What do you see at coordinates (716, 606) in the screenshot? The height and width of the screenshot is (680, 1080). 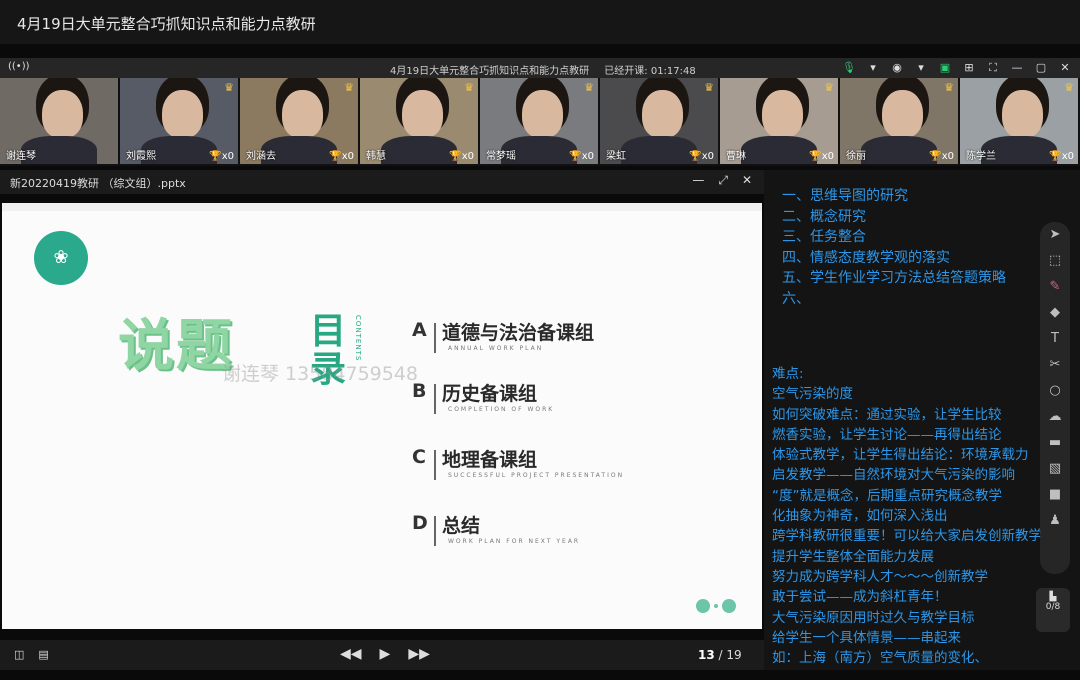 I see `decorative-dots` at bounding box center [716, 606].